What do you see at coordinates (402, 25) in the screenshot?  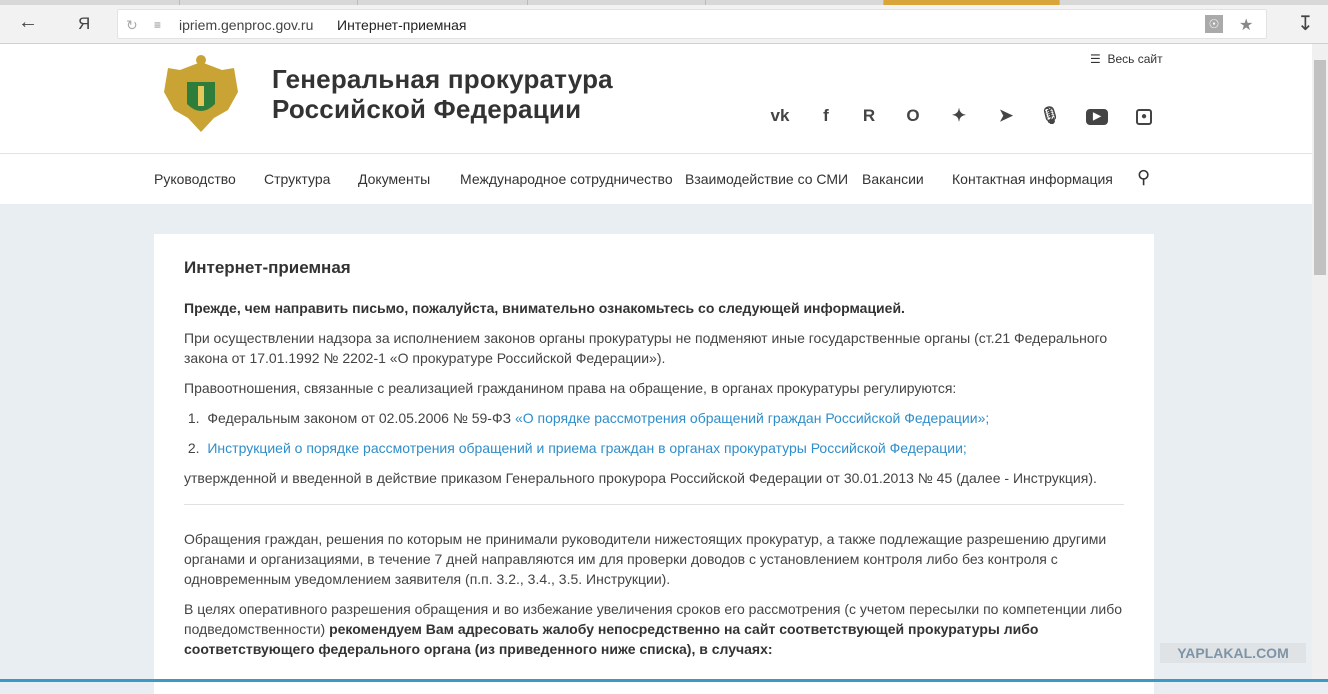 I see `page-title: Интернет-приемная` at bounding box center [402, 25].